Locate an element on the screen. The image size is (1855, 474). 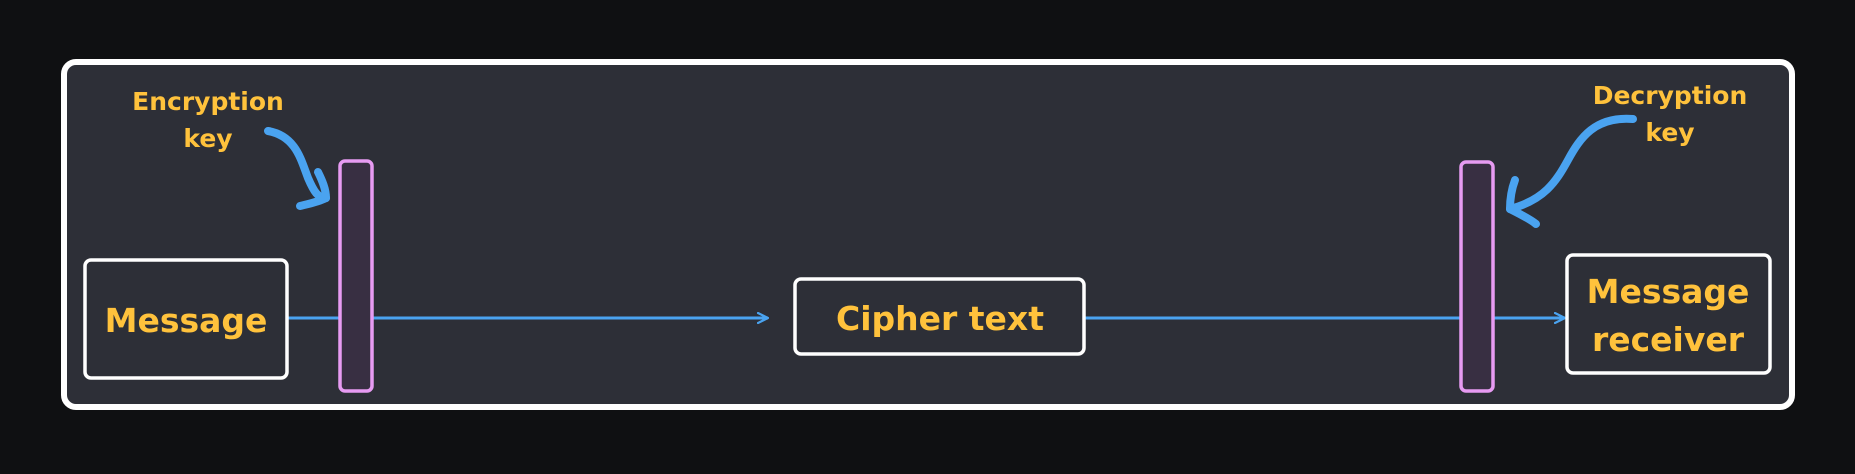
decryption-key-annotation-line2: key is located at coordinates (1669, 132).